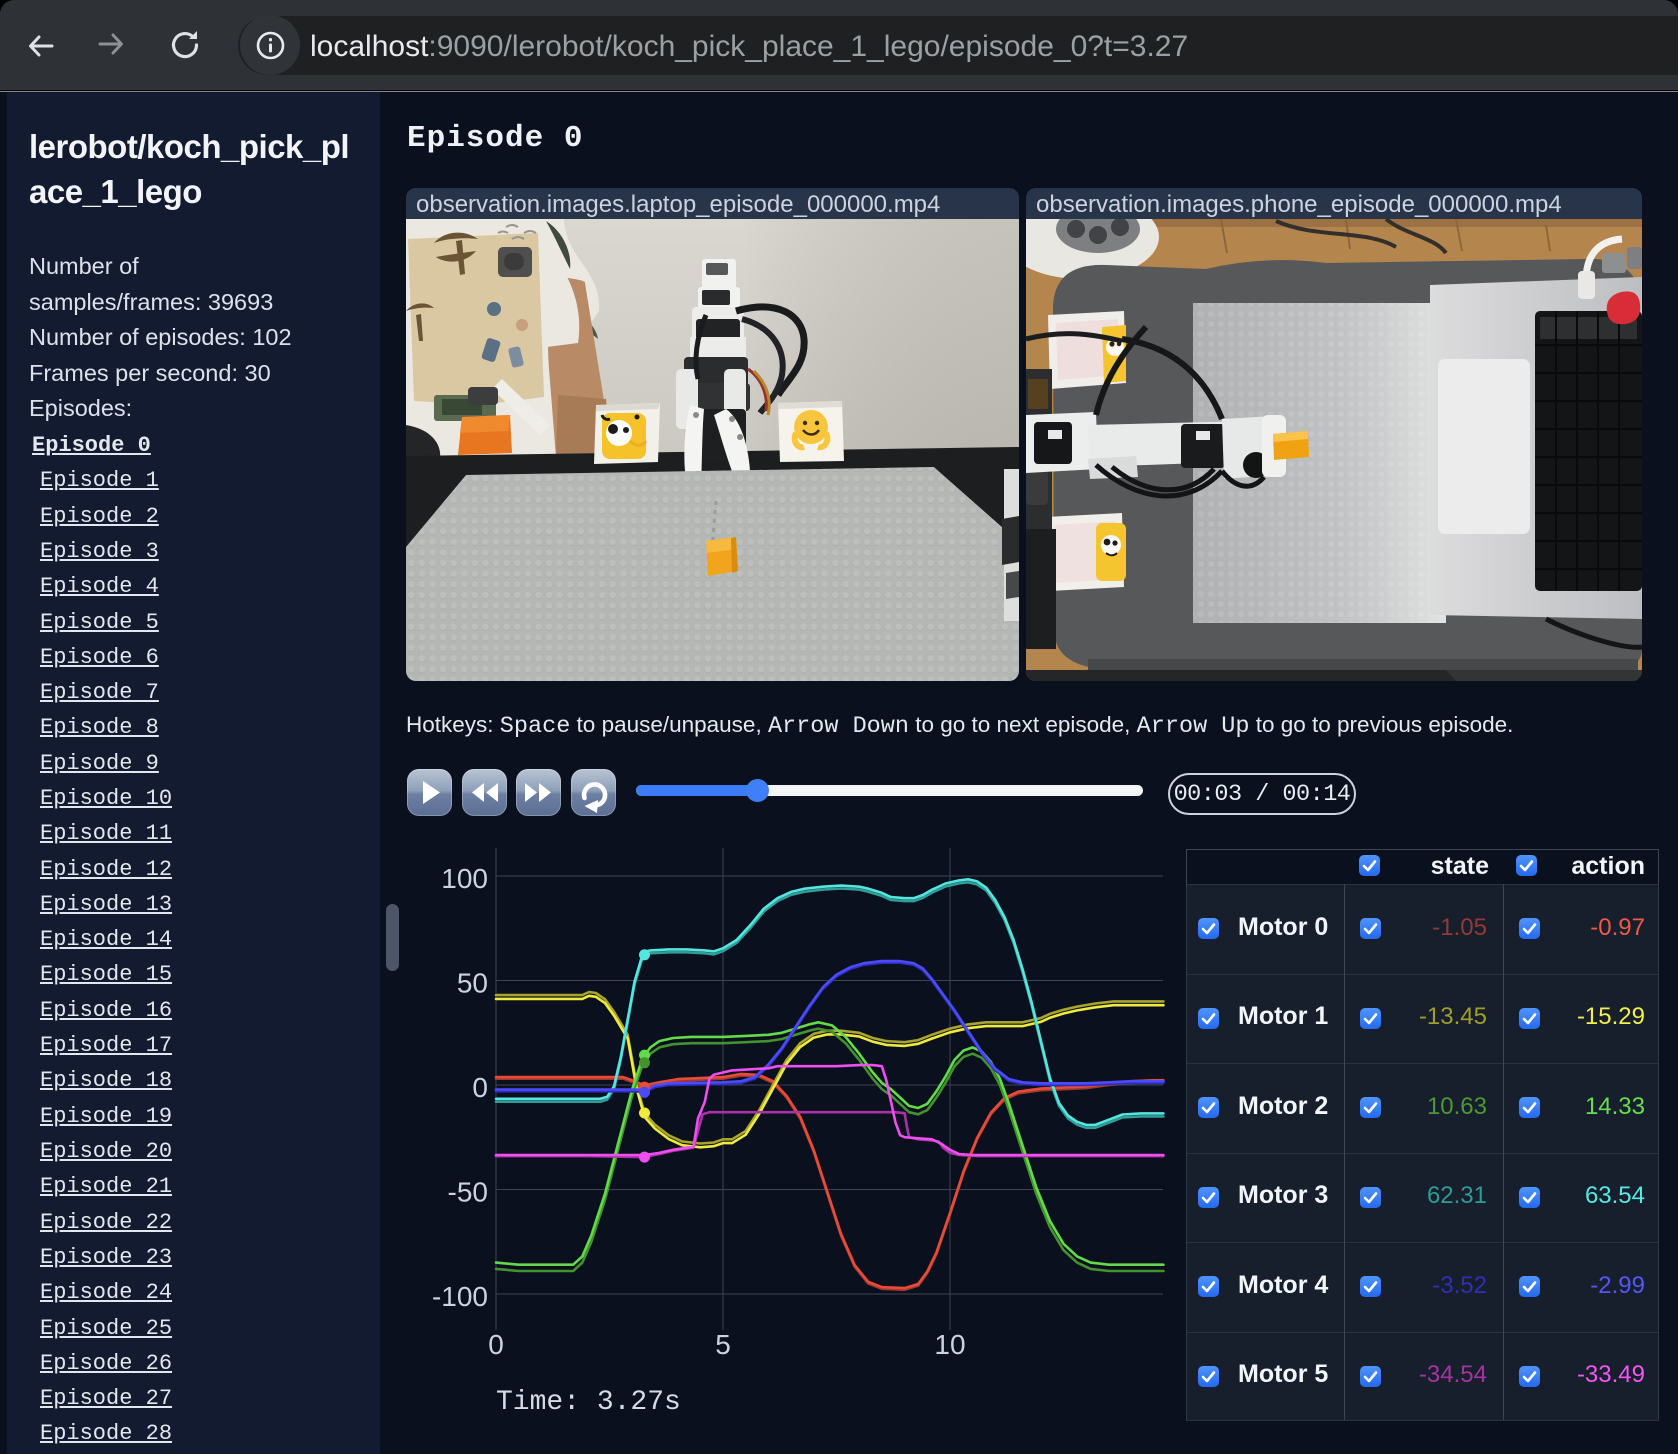 The width and height of the screenshot is (1678, 1454). I want to click on svg-text: 100, so click(464, 878).